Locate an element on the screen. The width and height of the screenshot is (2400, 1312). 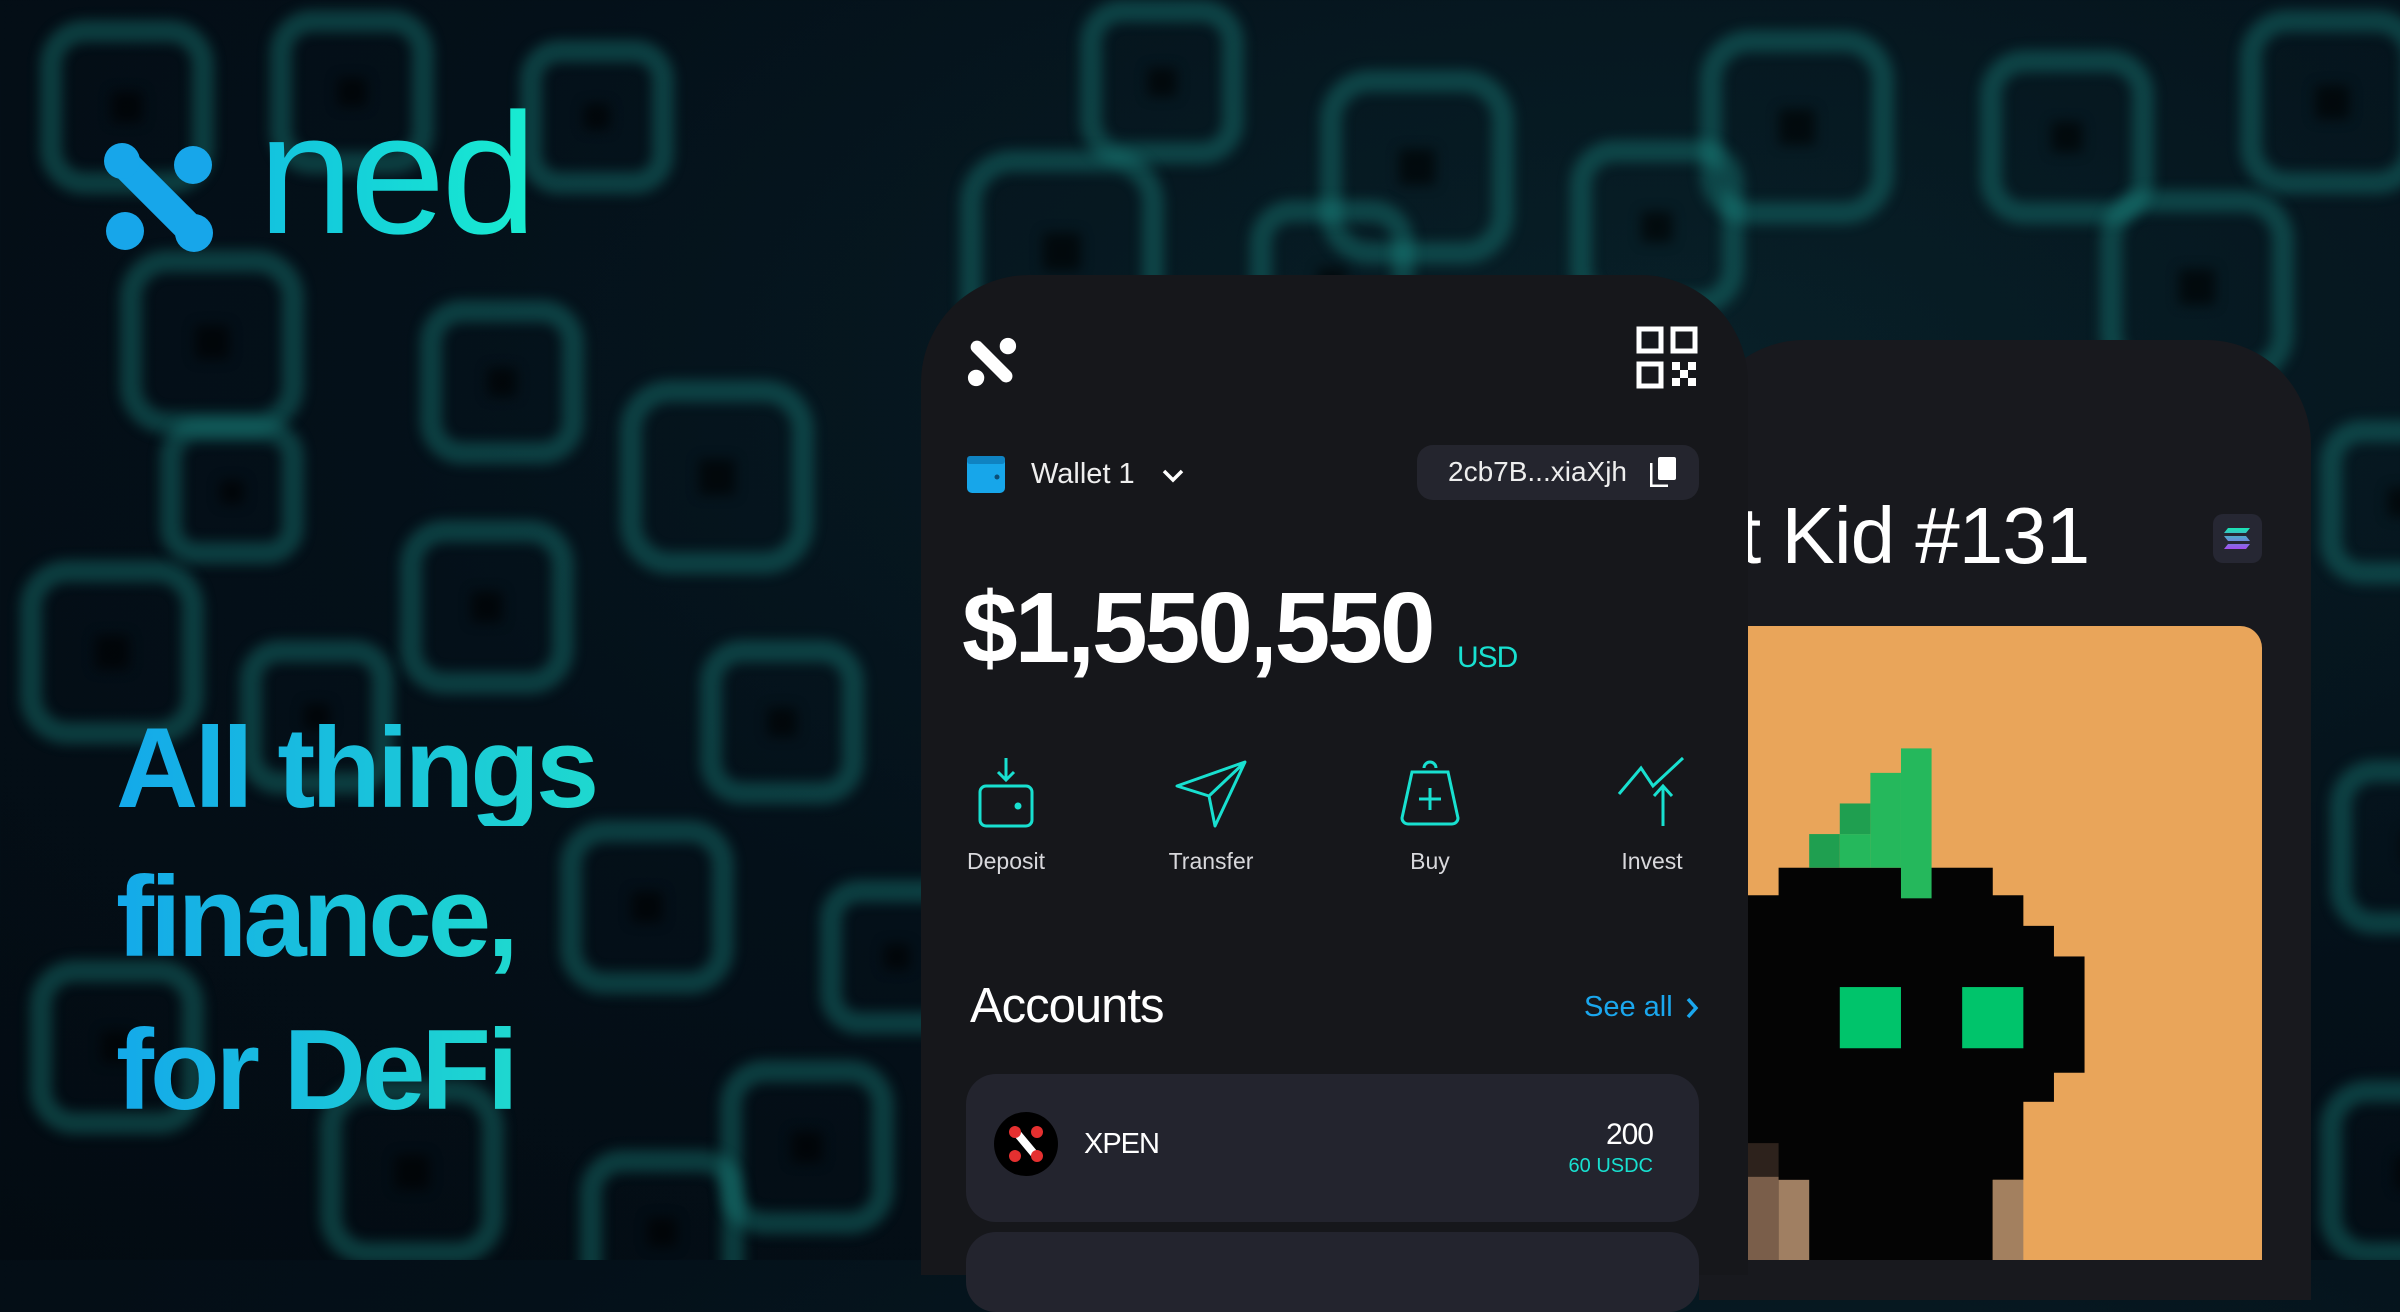
invest-label: Invest is located at coordinates (1652, 861).